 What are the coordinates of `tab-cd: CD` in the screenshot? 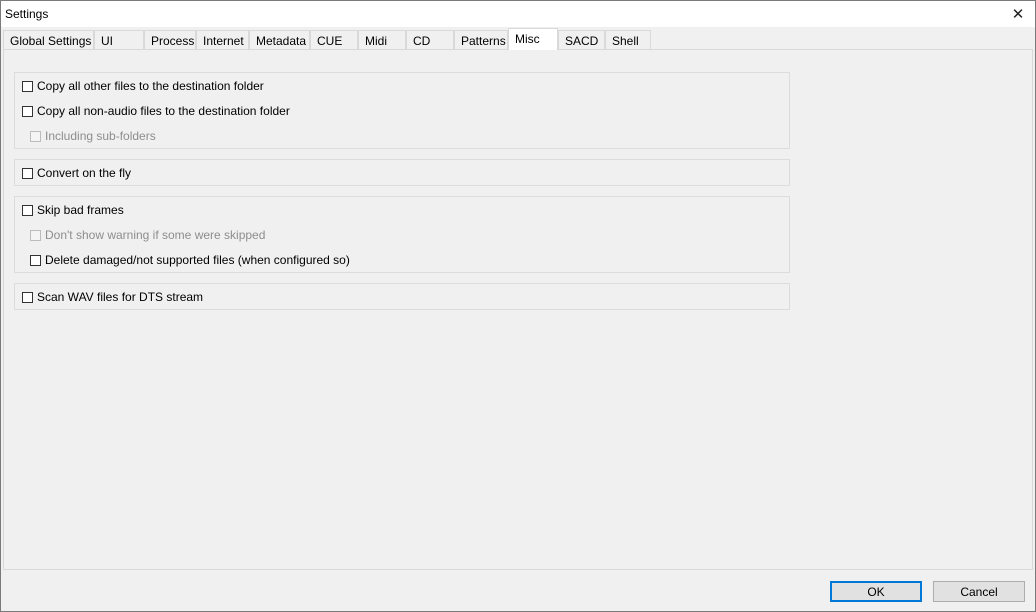 It's located at (430, 39).